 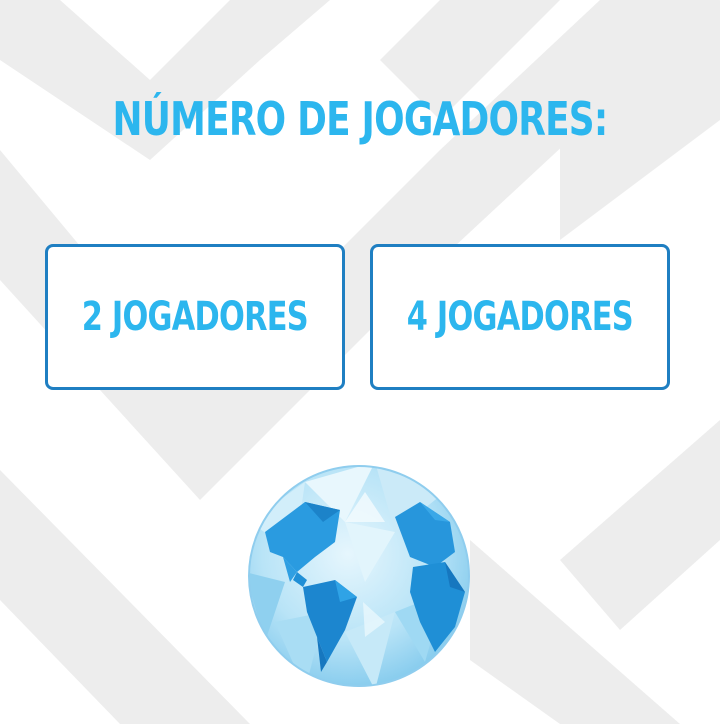 I want to click on world-globe-icon, so click(x=359, y=576).